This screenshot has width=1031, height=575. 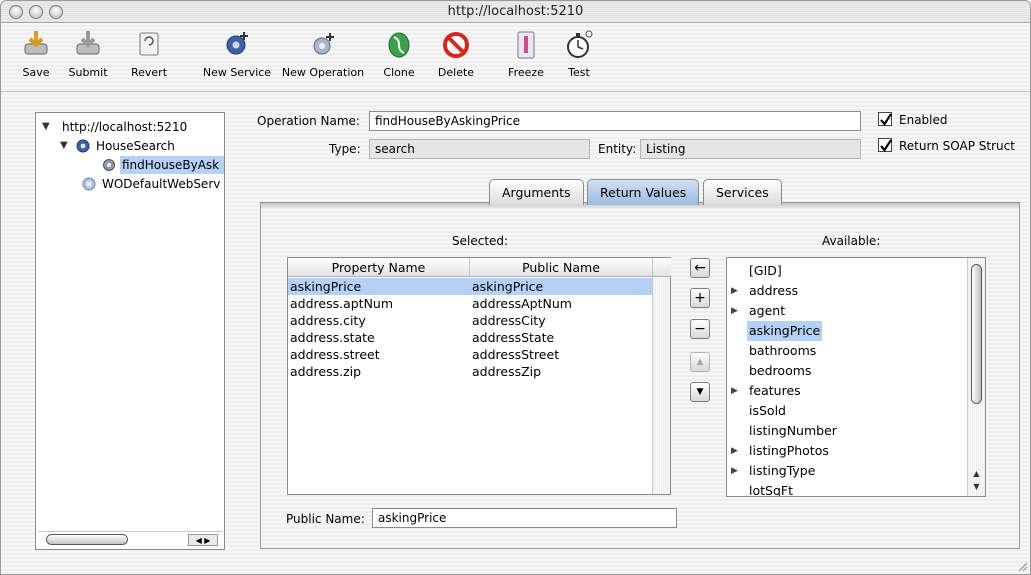 What do you see at coordinates (379, 267) in the screenshot?
I see `column-header-property-name: Property Name` at bounding box center [379, 267].